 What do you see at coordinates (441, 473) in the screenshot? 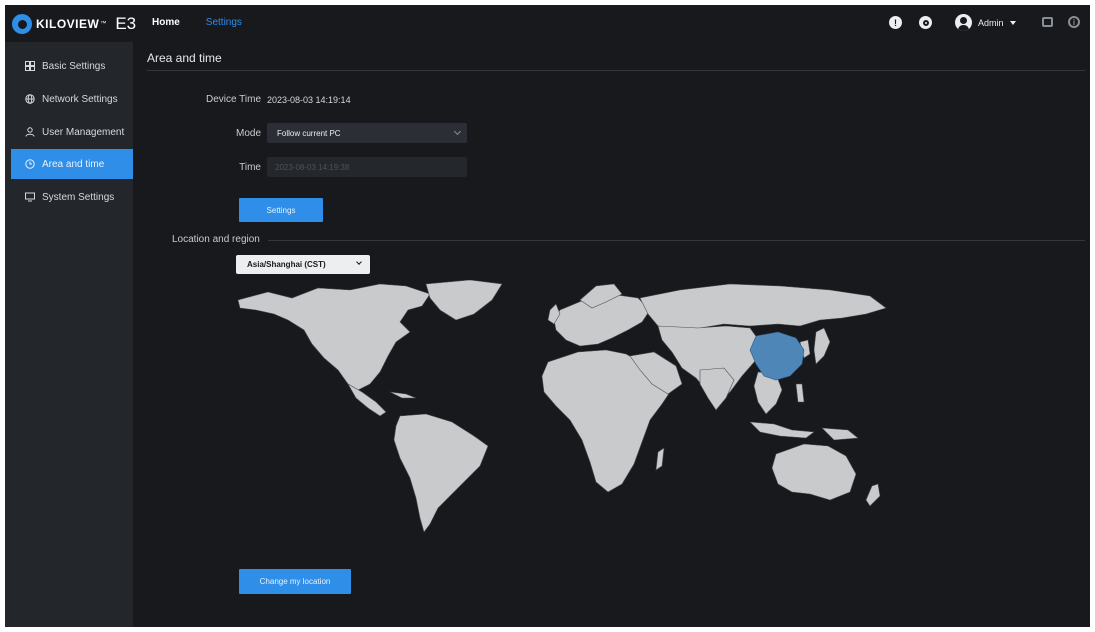
I see `map-south-america` at bounding box center [441, 473].